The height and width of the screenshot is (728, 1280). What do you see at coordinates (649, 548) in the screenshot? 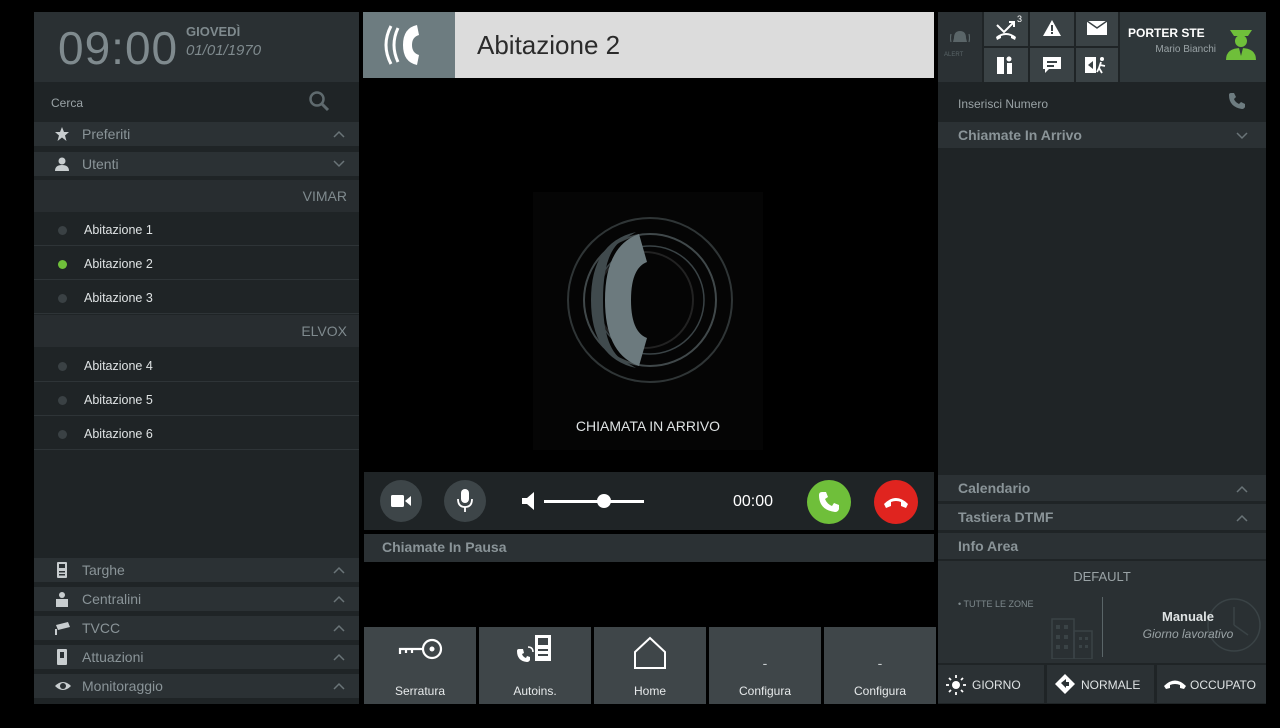
I see `paused-calls-header: Chiamate In Pausa` at bounding box center [649, 548].